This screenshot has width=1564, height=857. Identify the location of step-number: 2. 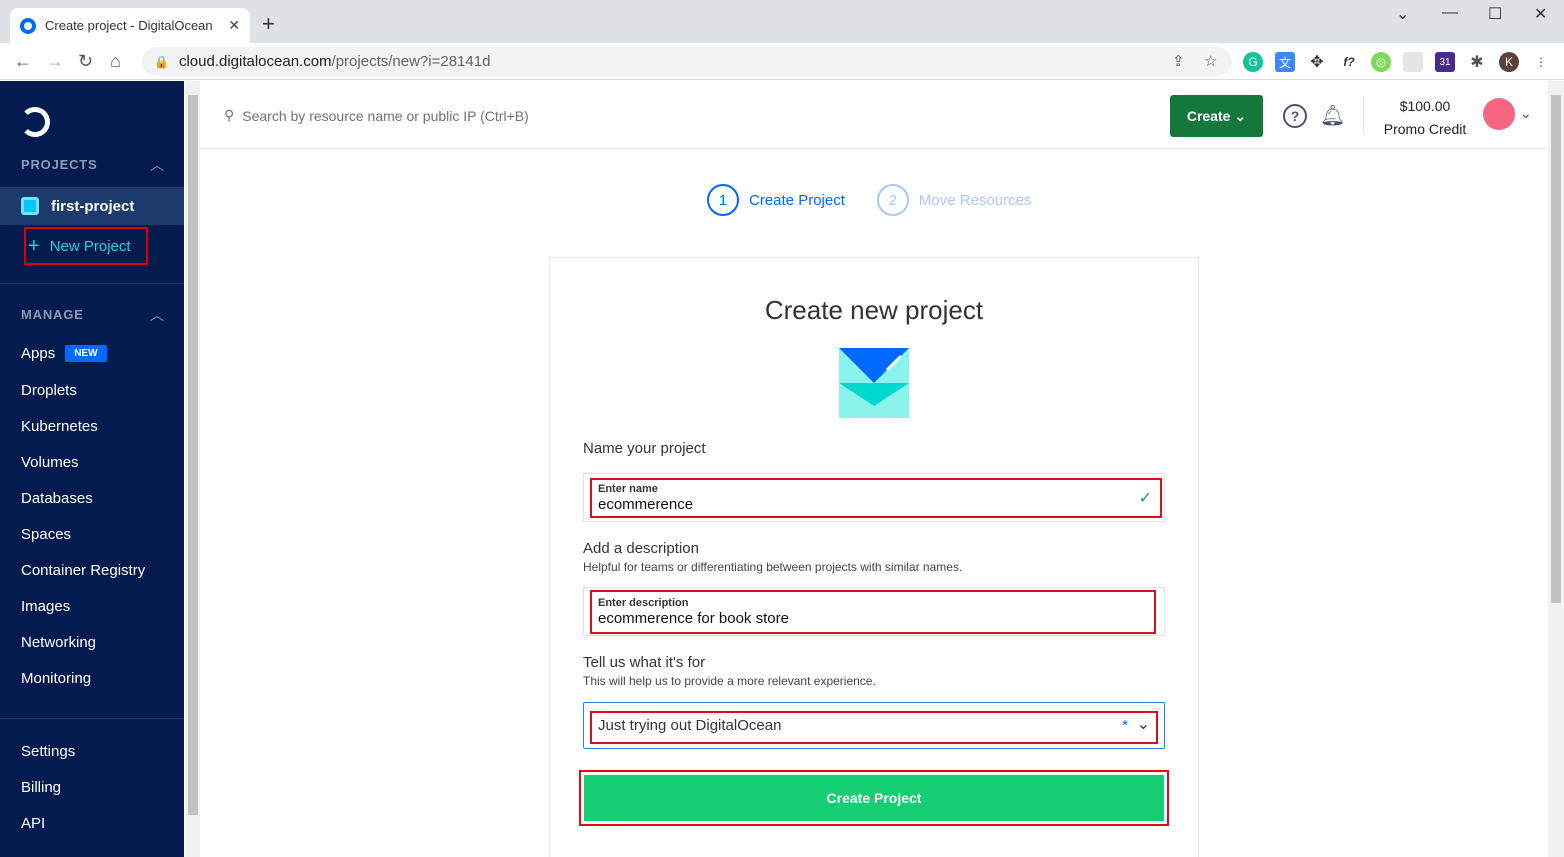
(892, 200).